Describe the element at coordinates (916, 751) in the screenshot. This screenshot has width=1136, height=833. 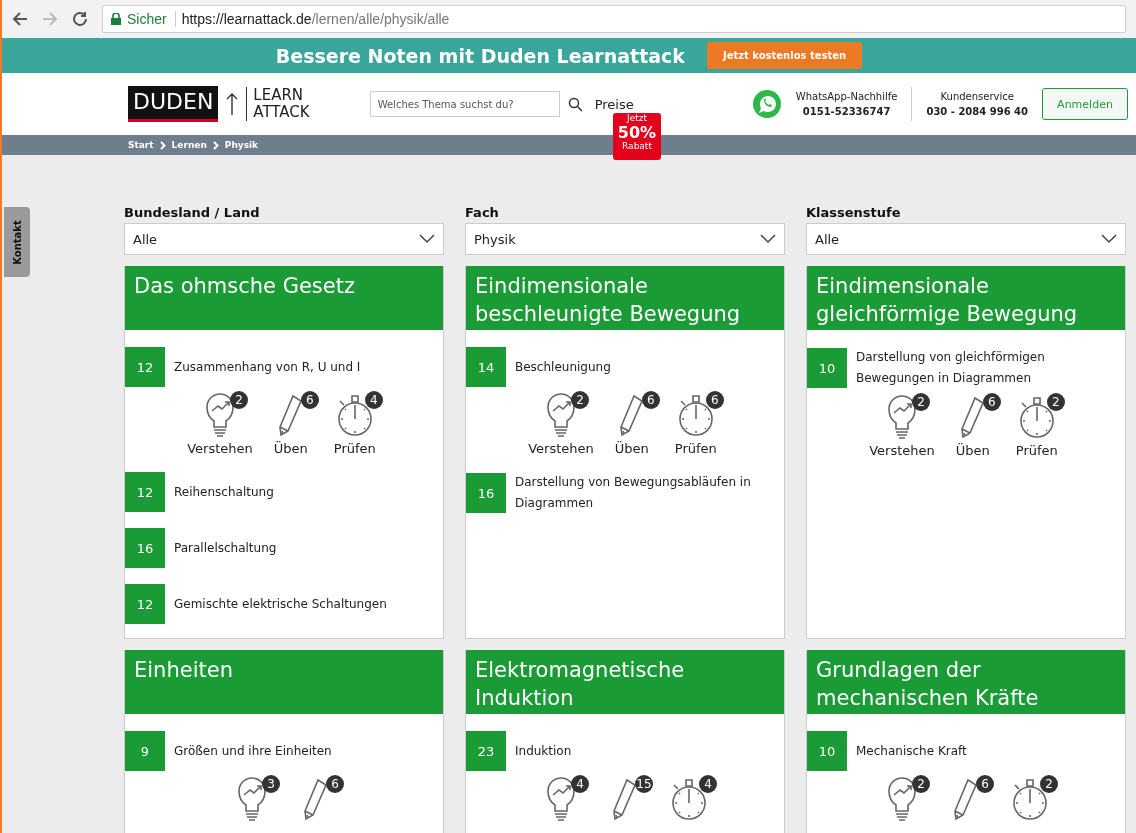
I see `topic-link: Mechanische Kraft` at that location.